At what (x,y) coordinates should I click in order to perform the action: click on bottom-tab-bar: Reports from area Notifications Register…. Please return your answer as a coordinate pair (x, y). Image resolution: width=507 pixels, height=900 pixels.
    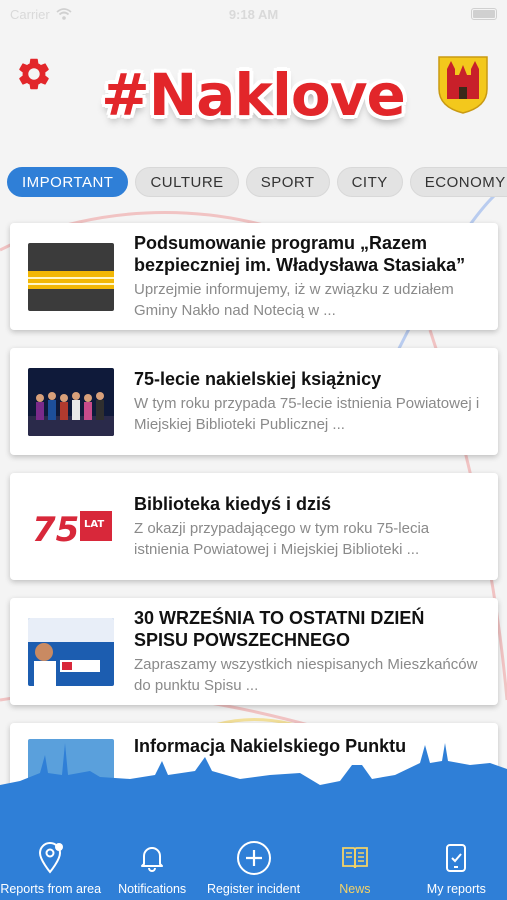
    Looking at the image, I should click on (253, 860).